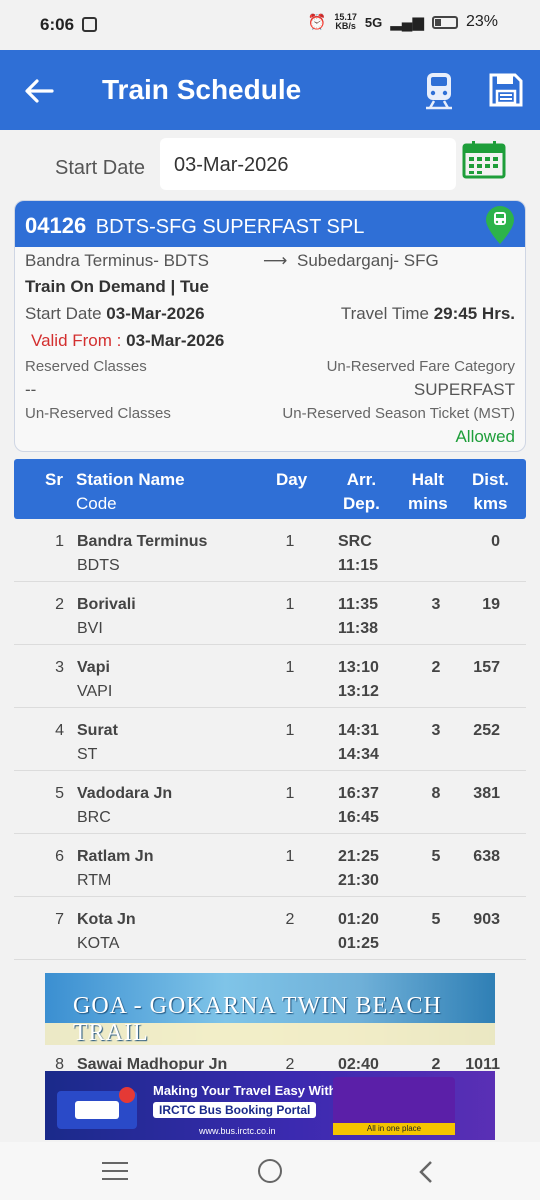 The width and height of the screenshot is (540, 1200). What do you see at coordinates (94, 880) in the screenshot?
I see `row-station-code: RTM` at bounding box center [94, 880].